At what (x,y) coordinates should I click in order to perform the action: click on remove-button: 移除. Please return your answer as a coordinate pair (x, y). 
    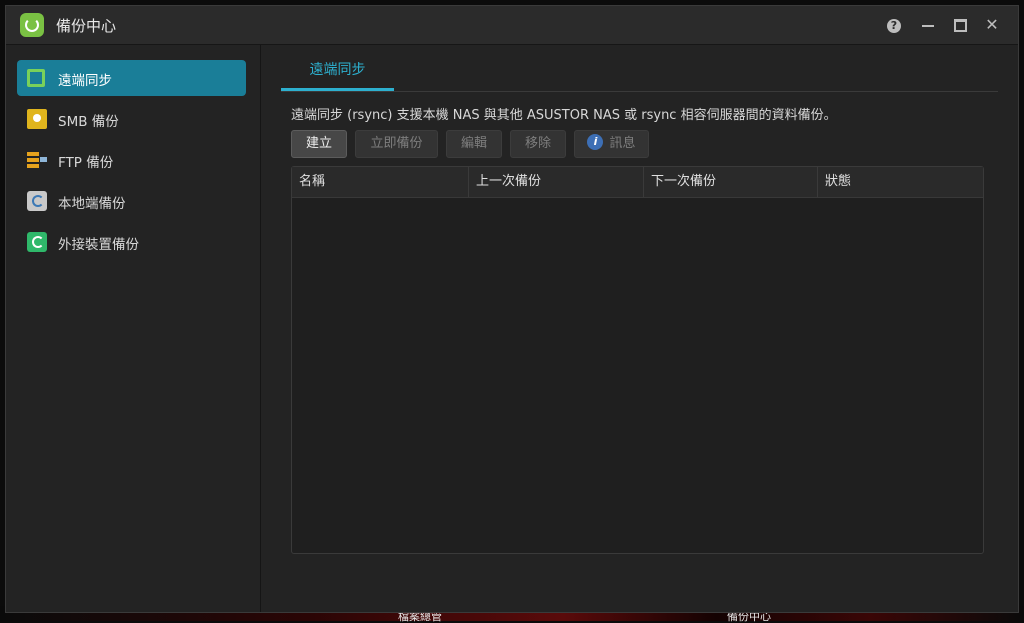
    Looking at the image, I should click on (538, 144).